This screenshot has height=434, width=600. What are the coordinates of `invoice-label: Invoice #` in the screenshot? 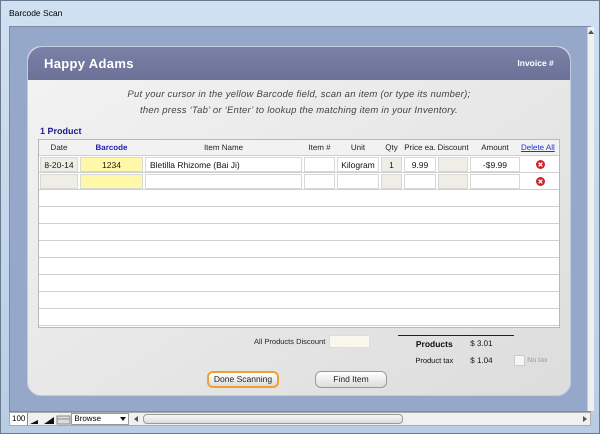 It's located at (535, 63).